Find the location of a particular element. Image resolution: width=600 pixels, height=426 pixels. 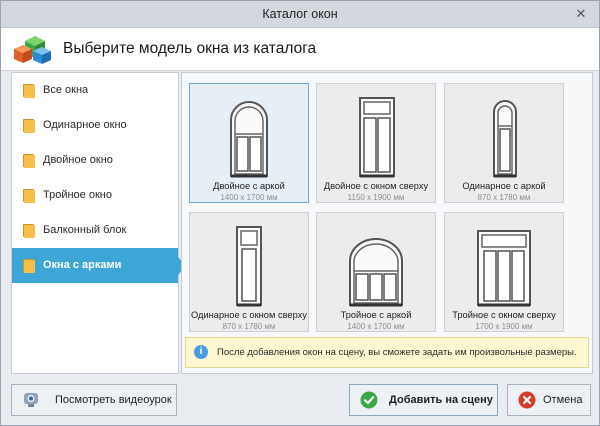

window-size: 1700 x 1900 мм is located at coordinates (504, 326).